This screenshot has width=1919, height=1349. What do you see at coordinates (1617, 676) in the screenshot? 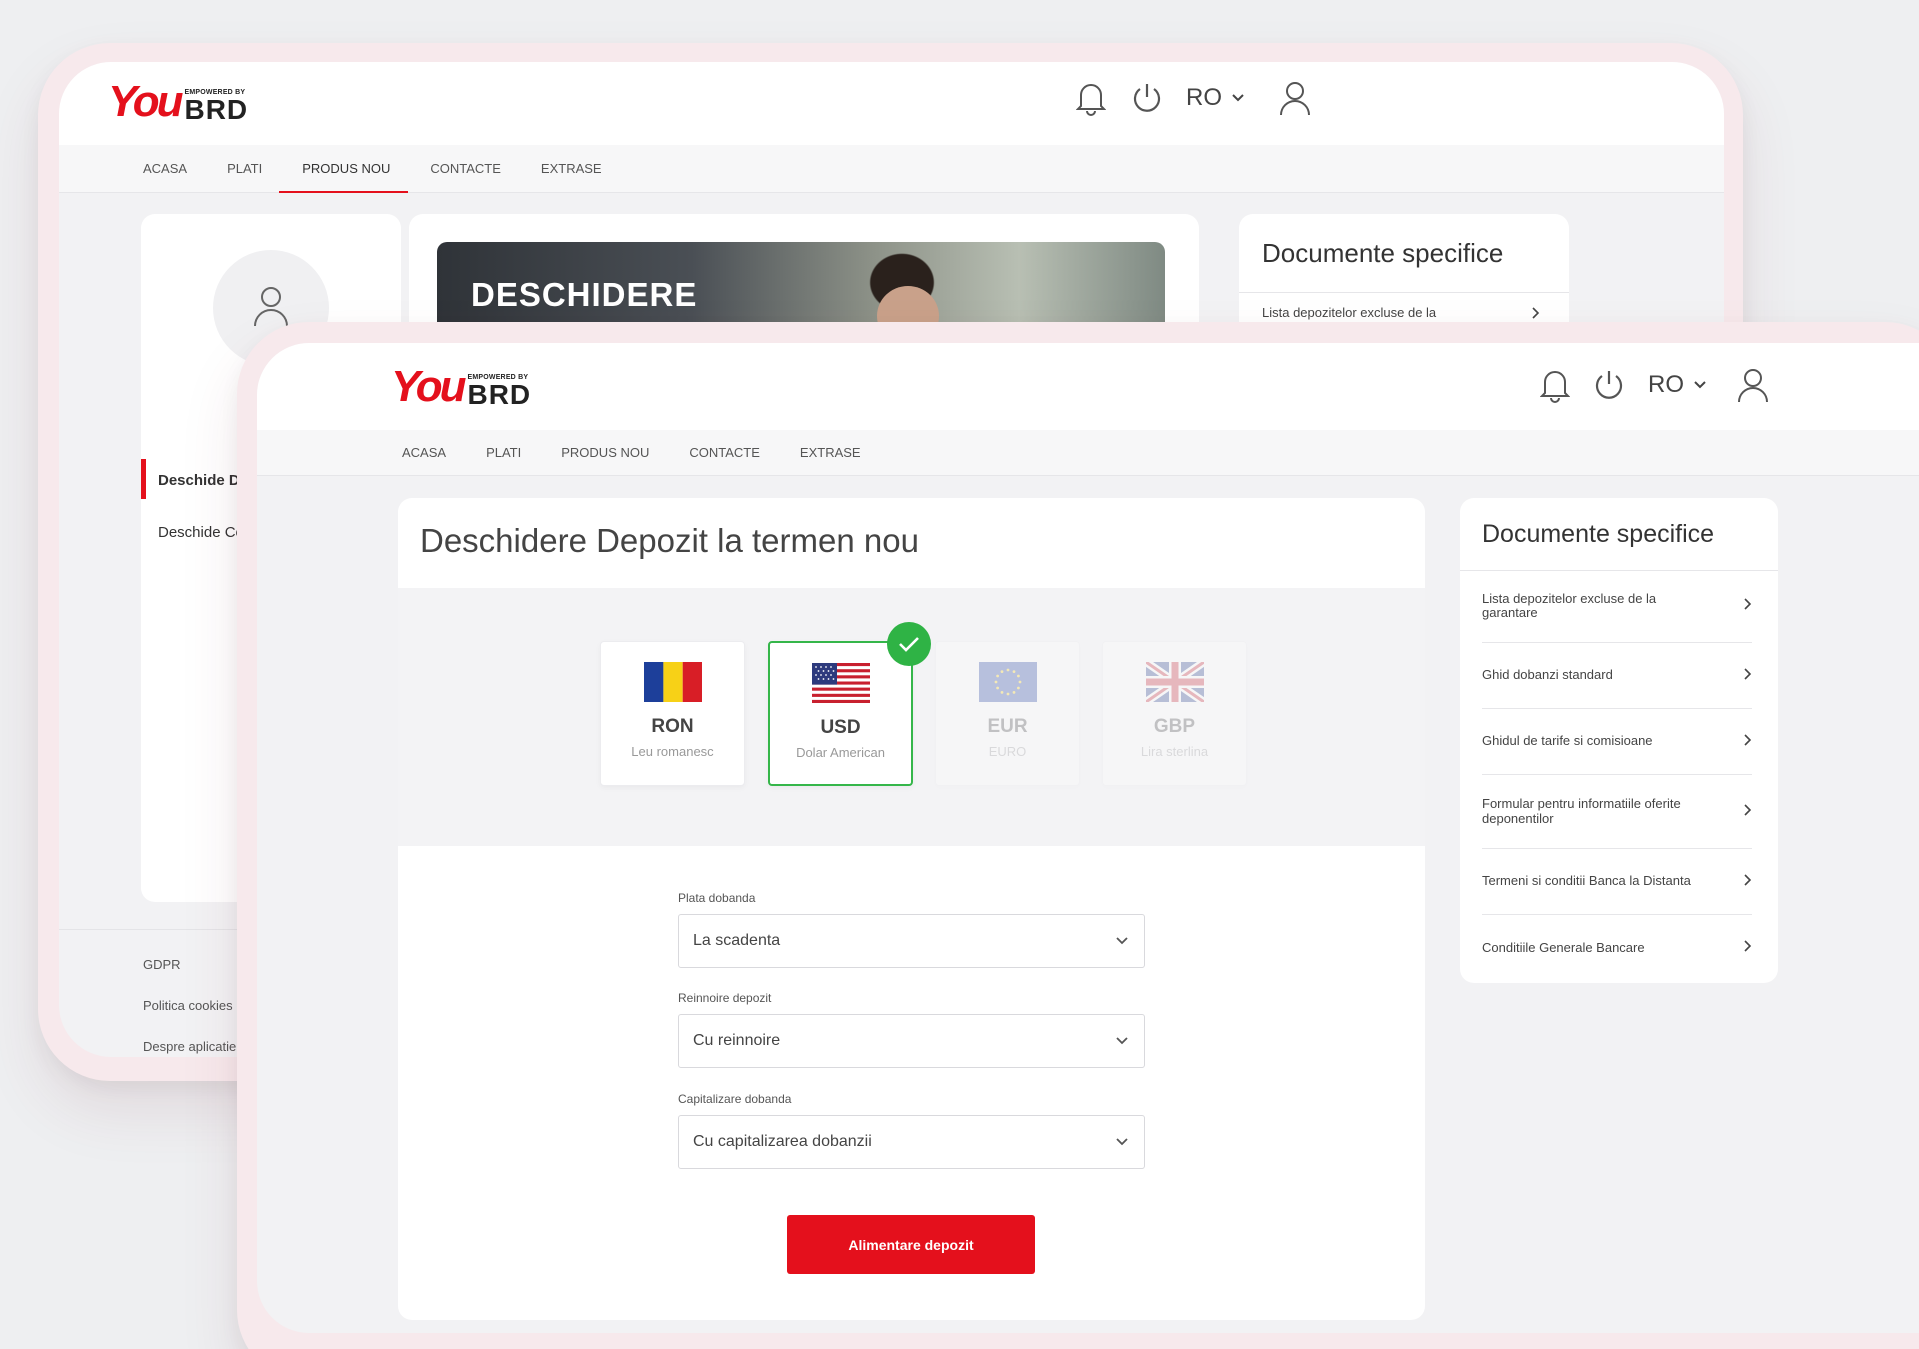
I see `doc-link-ghid-dobanzi: Ghid dobanzi standard` at bounding box center [1617, 676].